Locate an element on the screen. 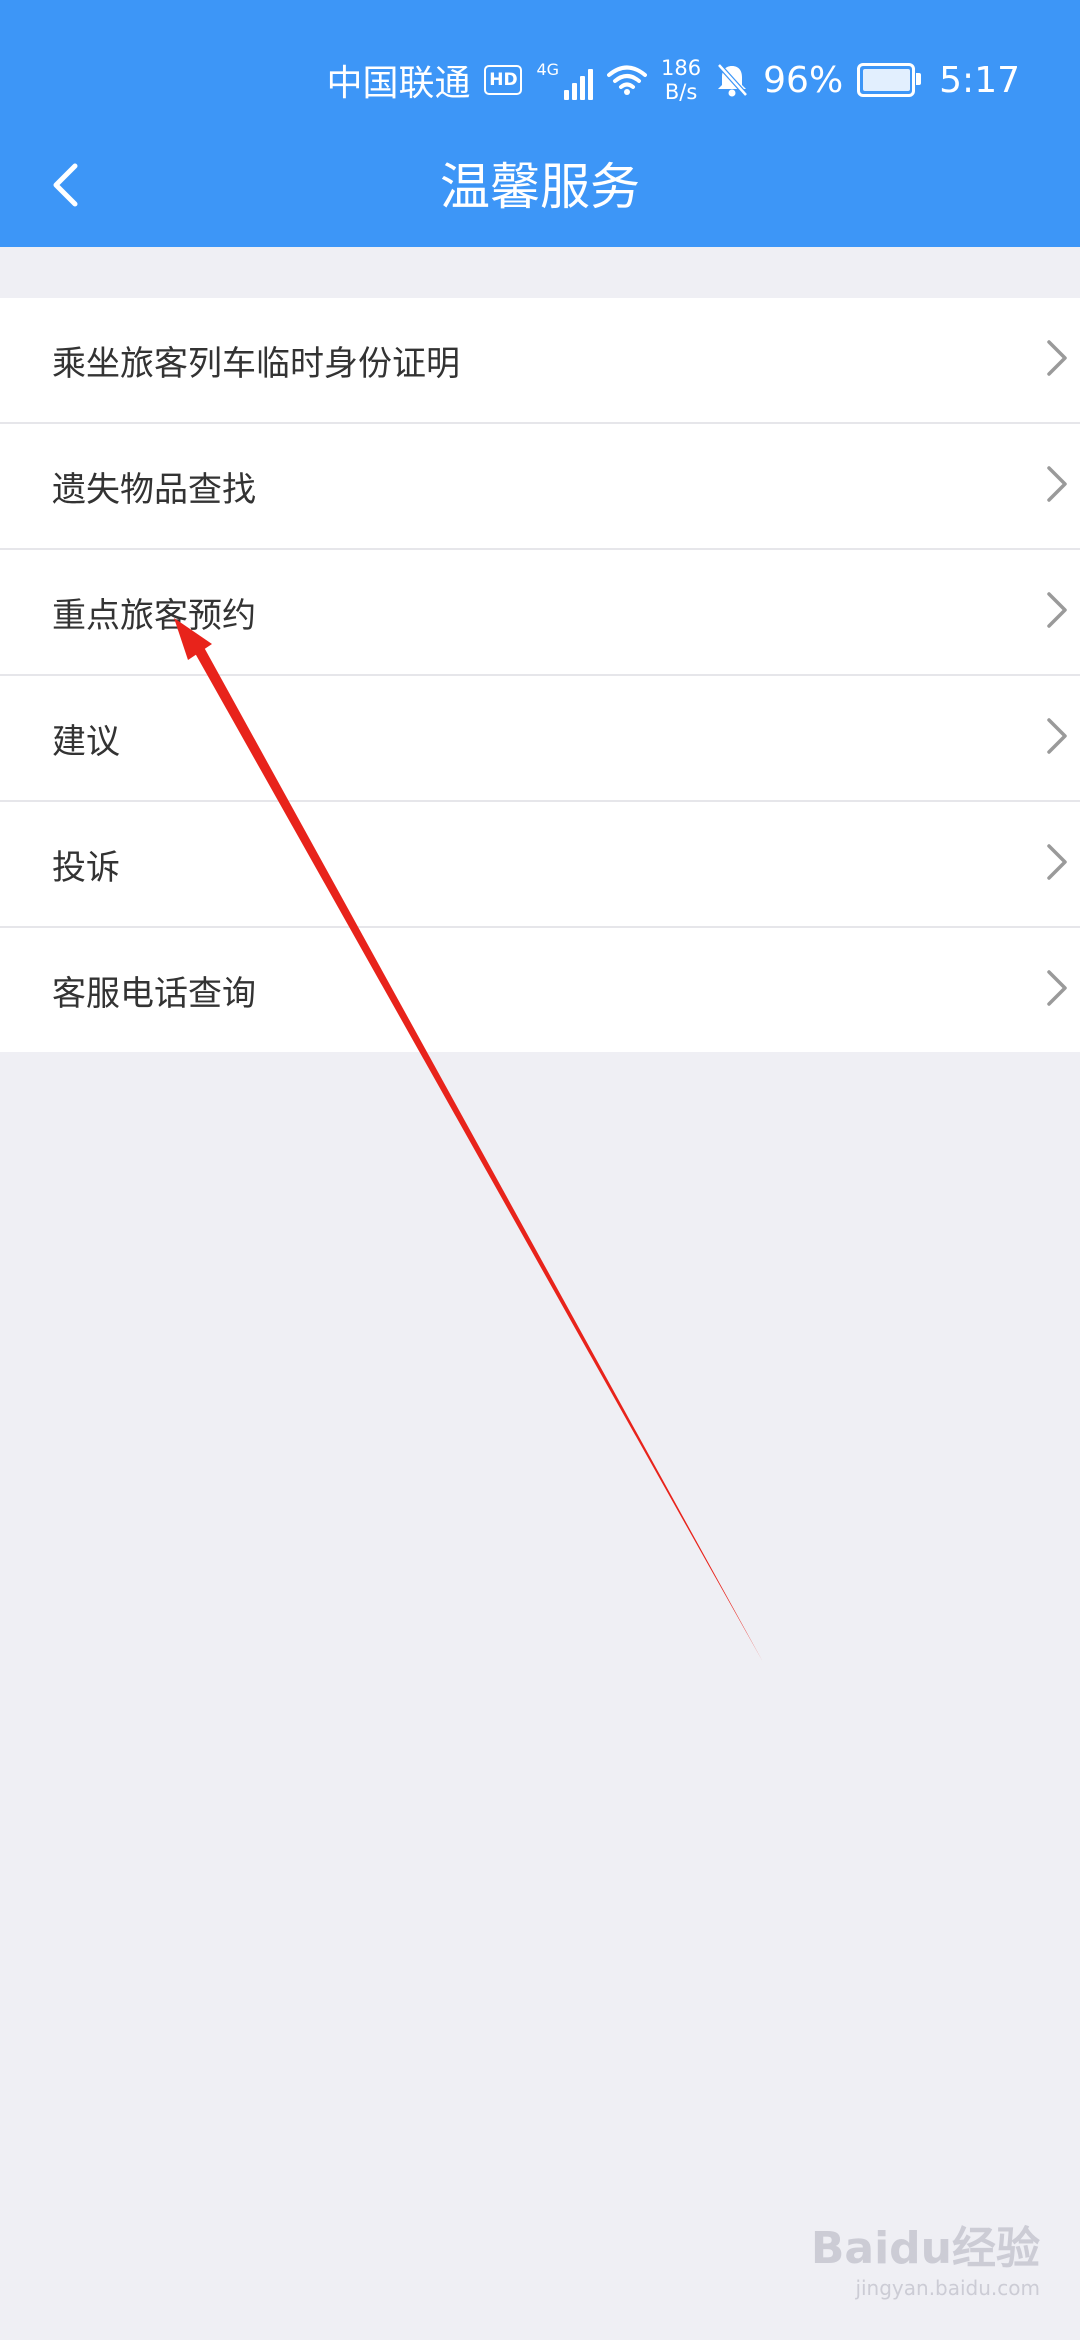 Image resolution: width=1080 pixels, height=2340 pixels. watermark-url: jingyan.baidu.com is located at coordinates (947, 2288).